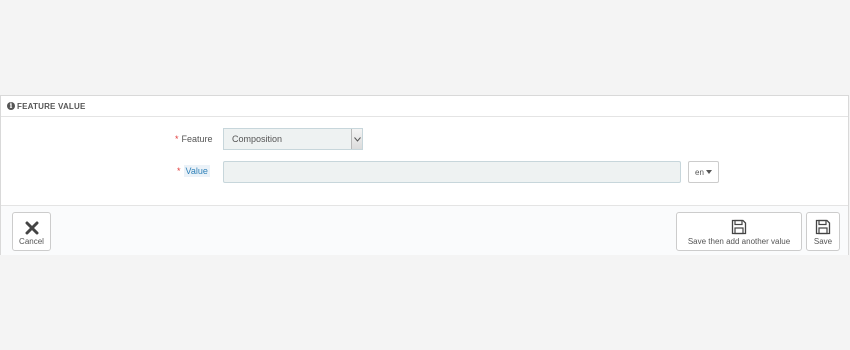 This screenshot has height=350, width=850. What do you see at coordinates (708, 172) in the screenshot?
I see `caret-down-icon` at bounding box center [708, 172].